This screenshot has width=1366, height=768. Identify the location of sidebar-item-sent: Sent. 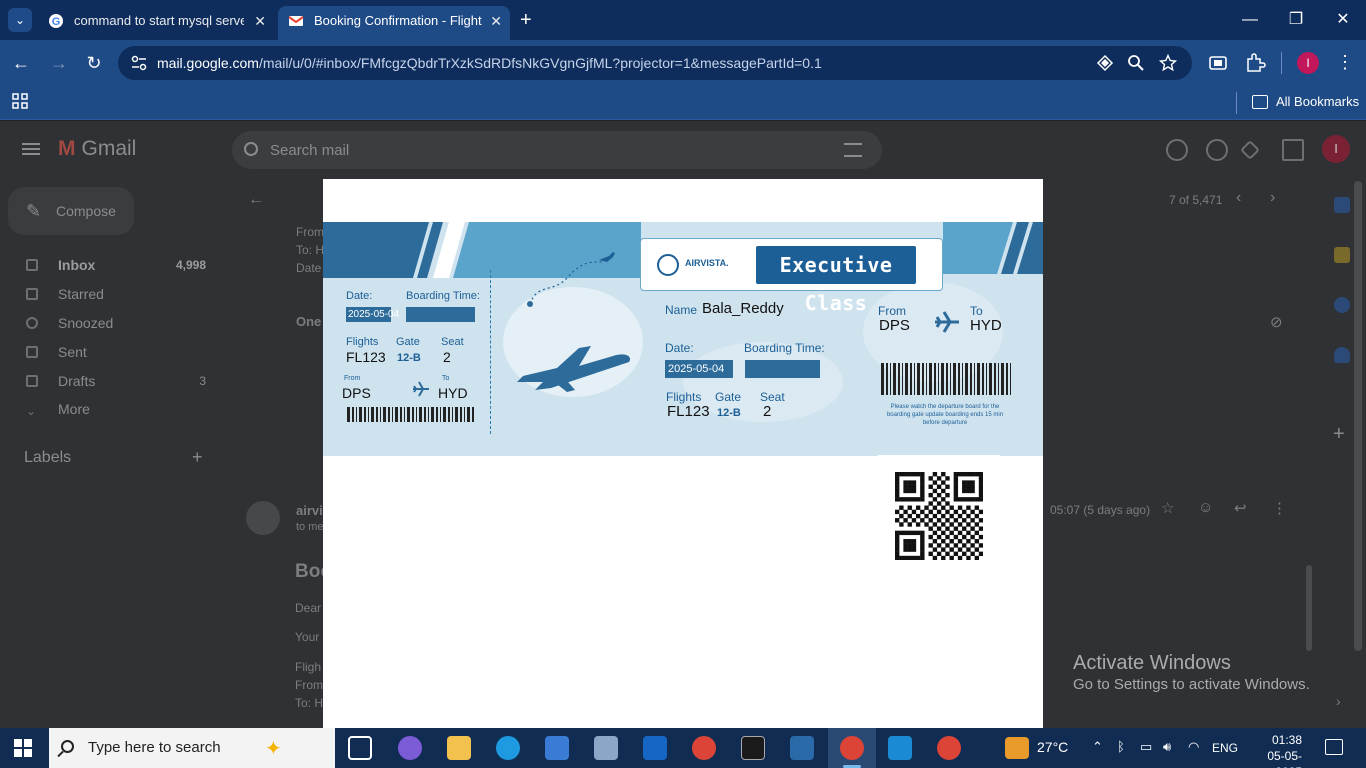
(119, 352).